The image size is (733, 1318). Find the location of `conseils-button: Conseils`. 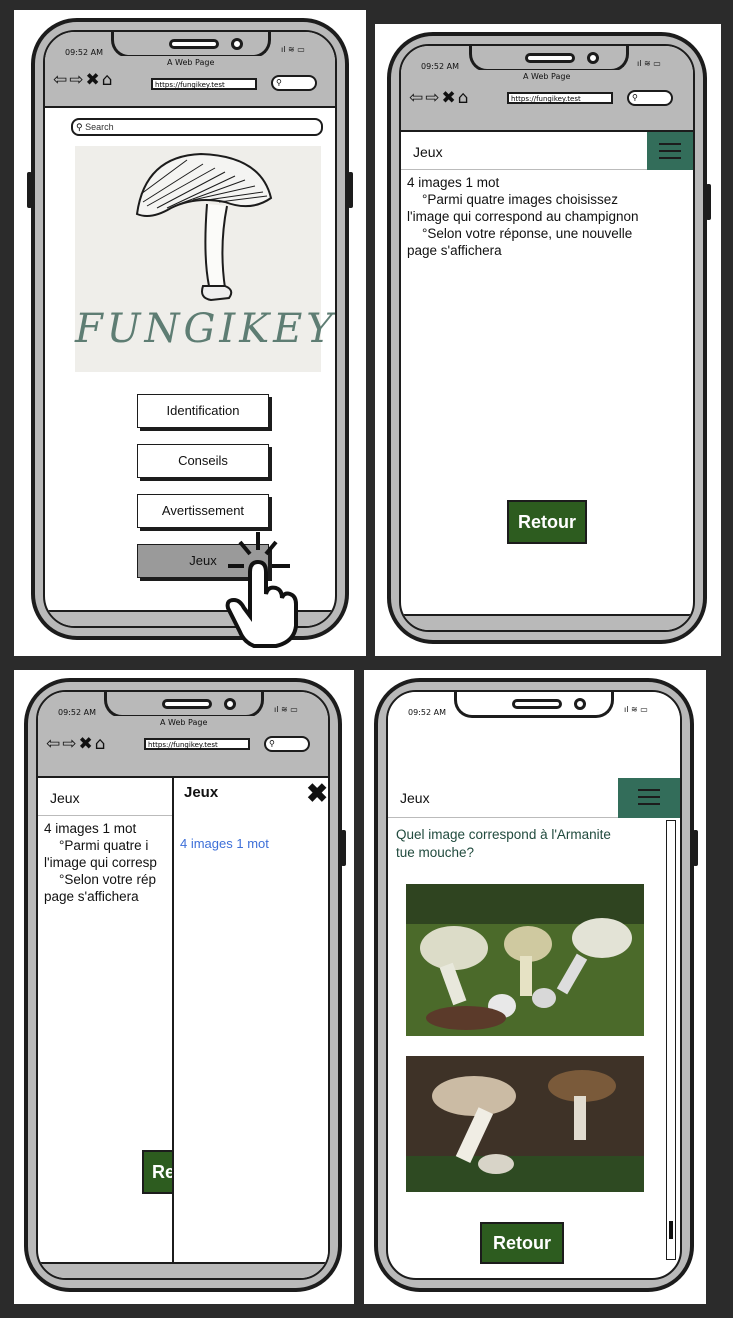

conseils-button: Conseils is located at coordinates (203, 461).